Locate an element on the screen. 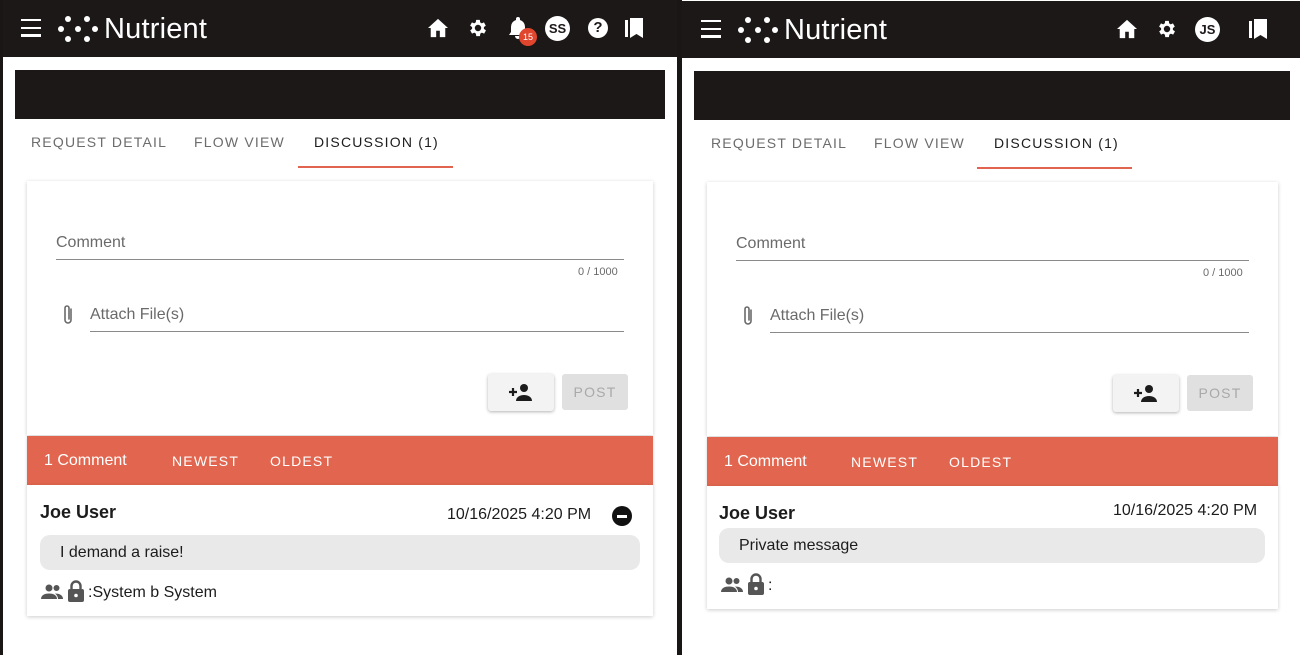 The image size is (1300, 655). user-avatar: JS is located at coordinates (1207, 29).